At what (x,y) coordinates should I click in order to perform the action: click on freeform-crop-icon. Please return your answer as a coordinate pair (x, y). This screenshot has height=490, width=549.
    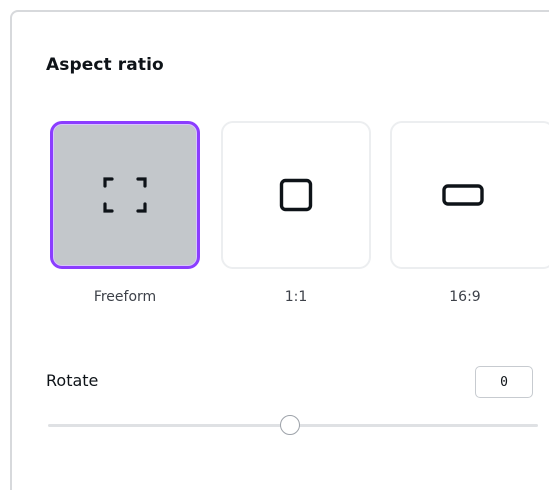
    Looking at the image, I should click on (125, 195).